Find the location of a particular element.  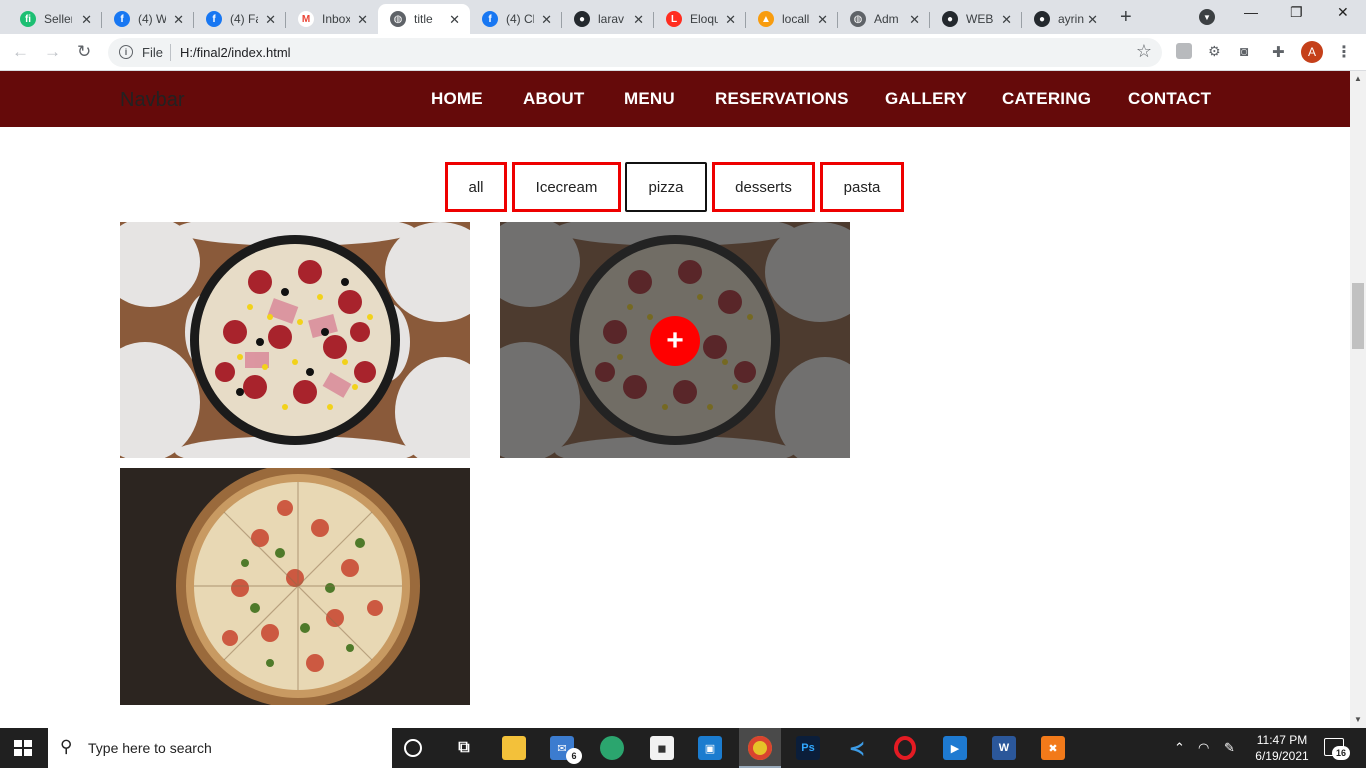

bookmark-star-icon: ☆ is located at coordinates (1144, 51).